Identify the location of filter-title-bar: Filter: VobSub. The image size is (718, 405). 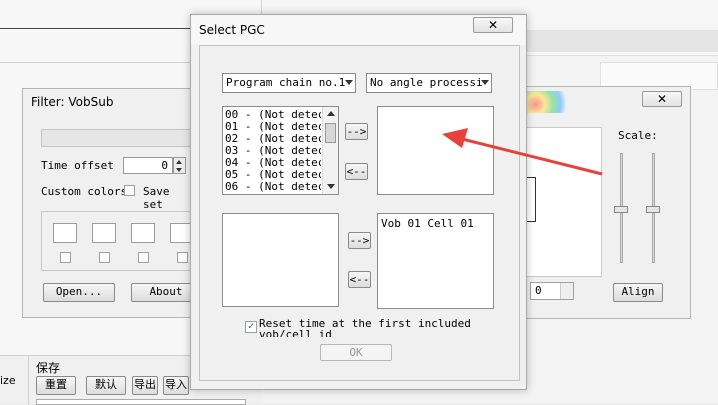
(109, 103).